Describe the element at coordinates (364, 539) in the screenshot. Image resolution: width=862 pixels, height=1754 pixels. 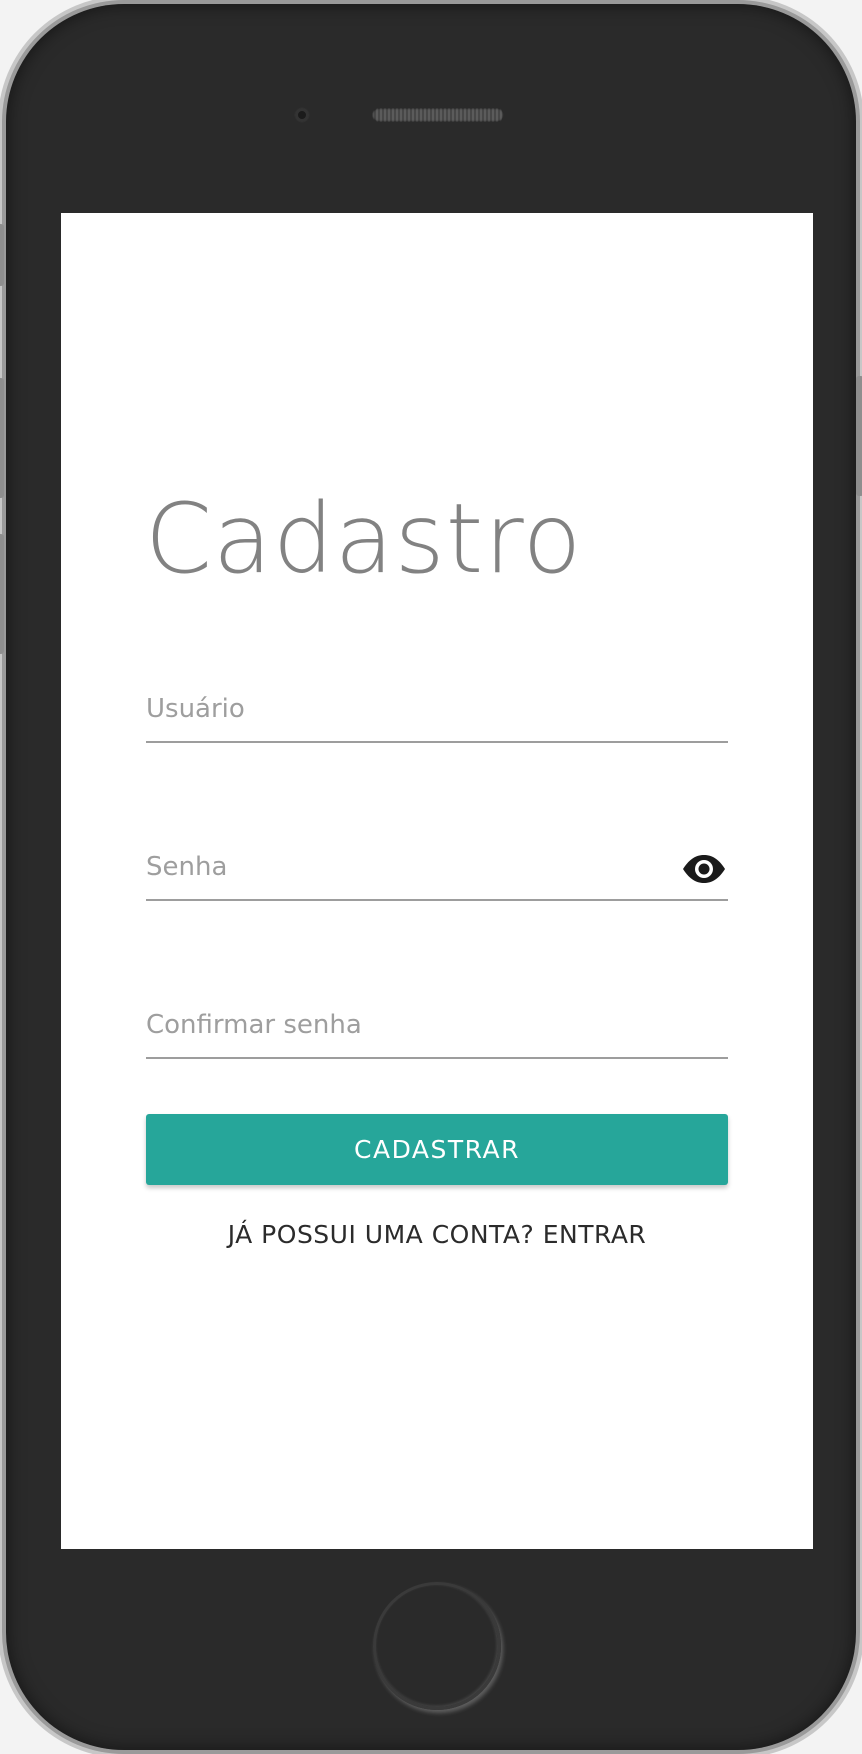
I see `page-title: Cadastro` at that location.